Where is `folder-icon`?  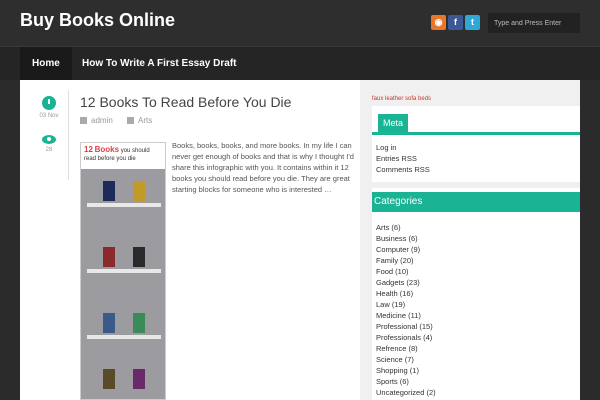
folder-icon is located at coordinates (131, 121).